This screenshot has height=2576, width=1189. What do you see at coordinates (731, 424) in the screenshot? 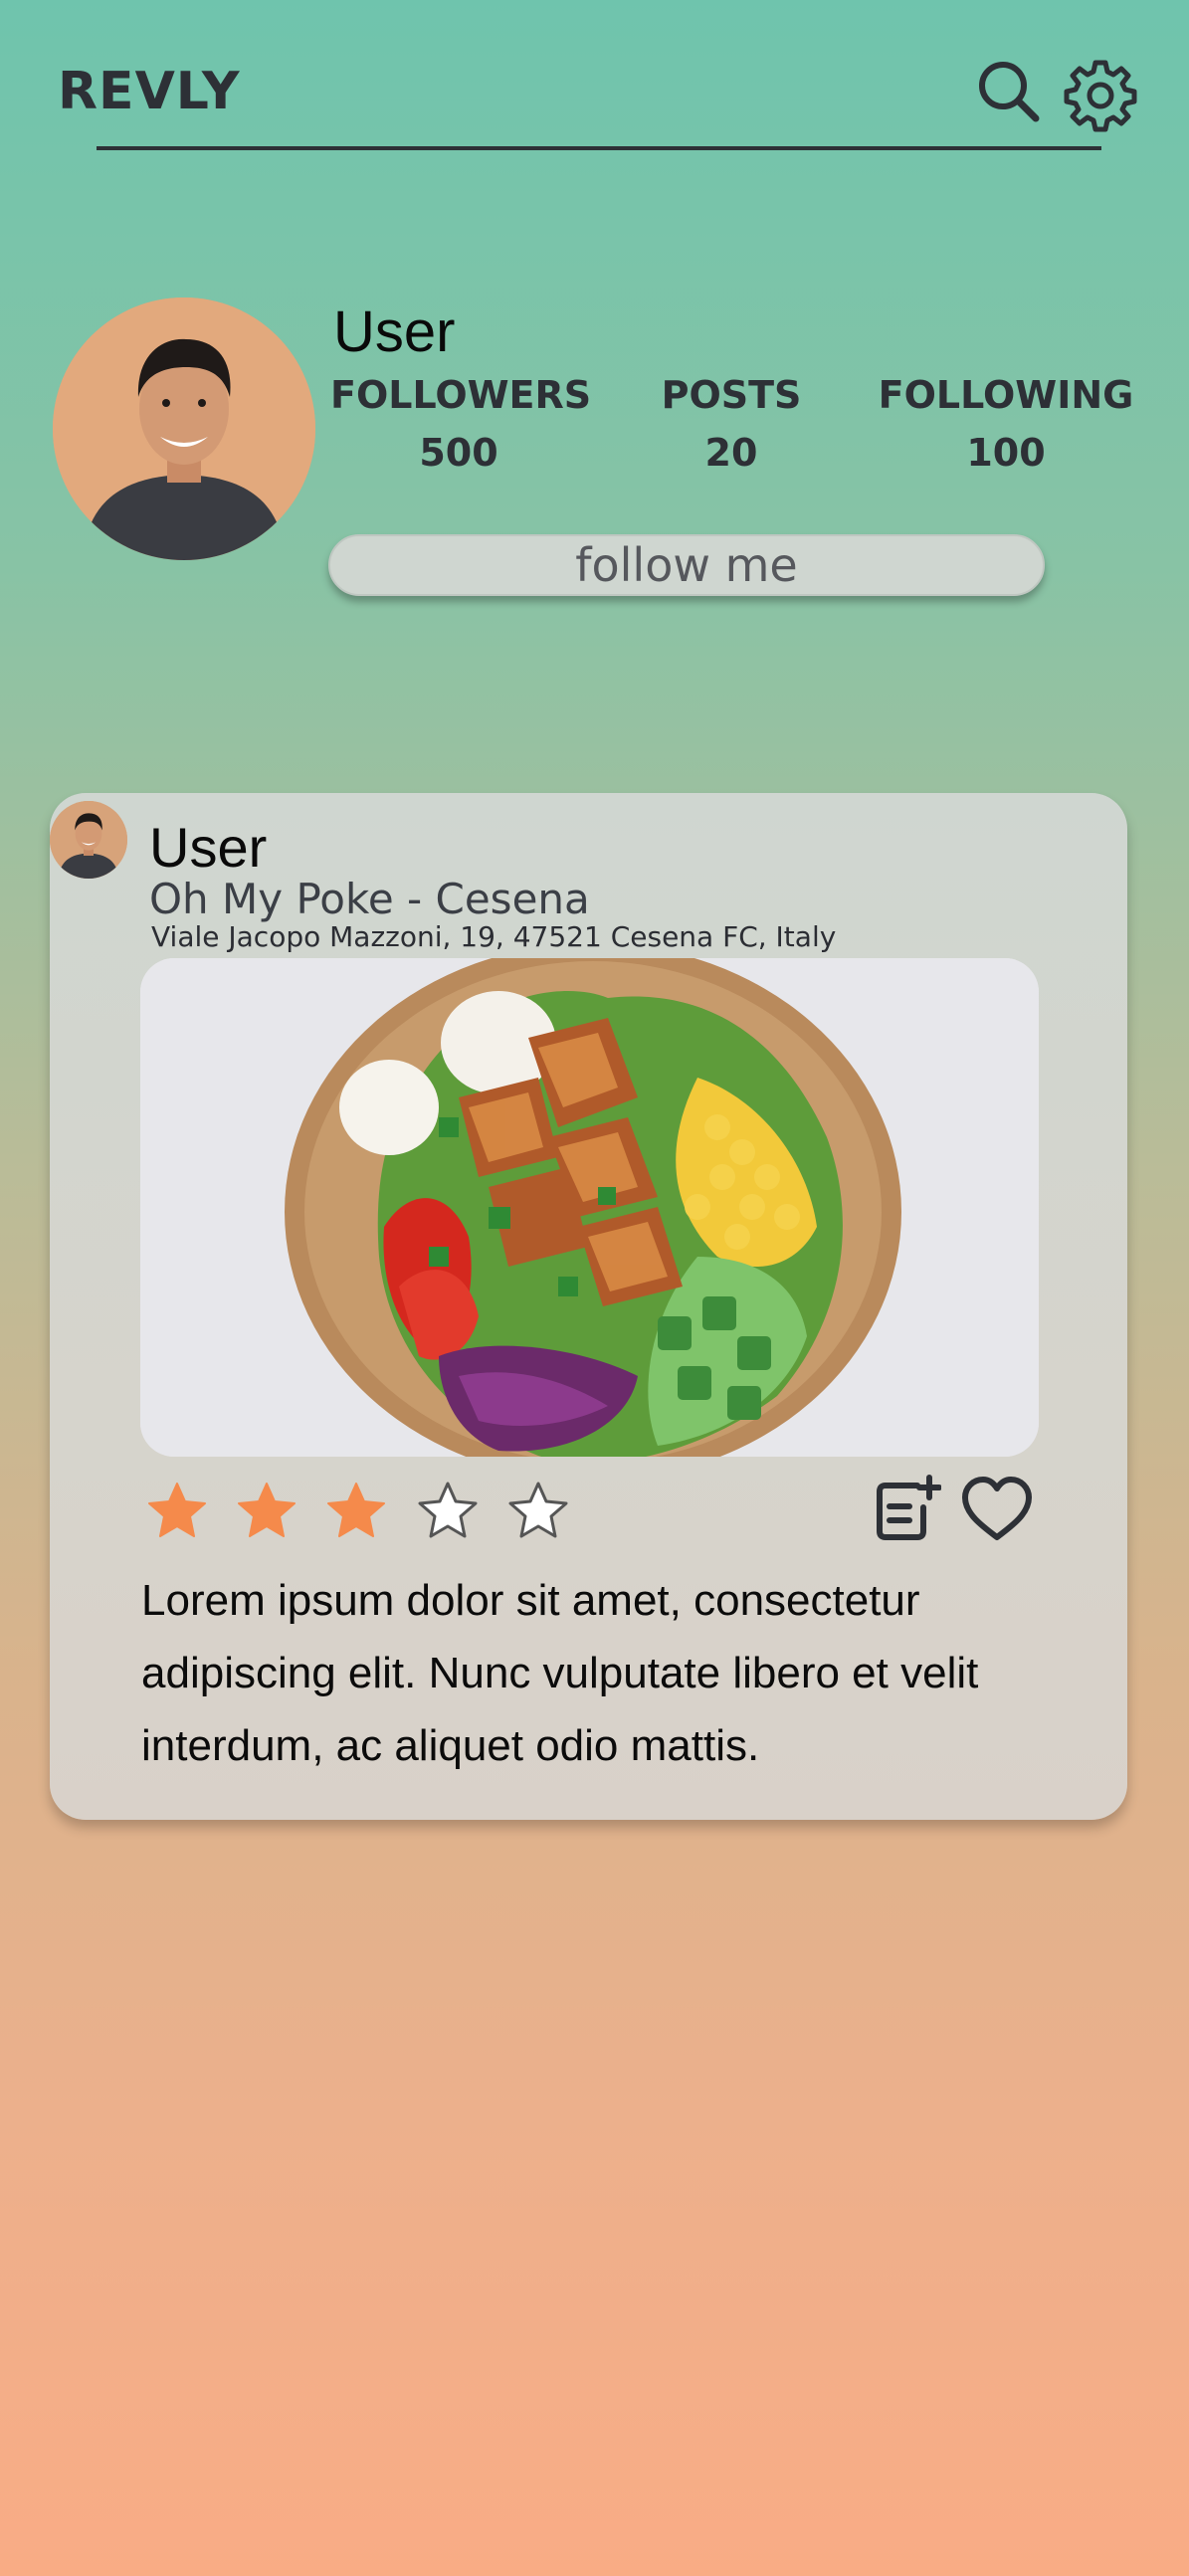
I see `posts-stat: POSTS 20` at bounding box center [731, 424].